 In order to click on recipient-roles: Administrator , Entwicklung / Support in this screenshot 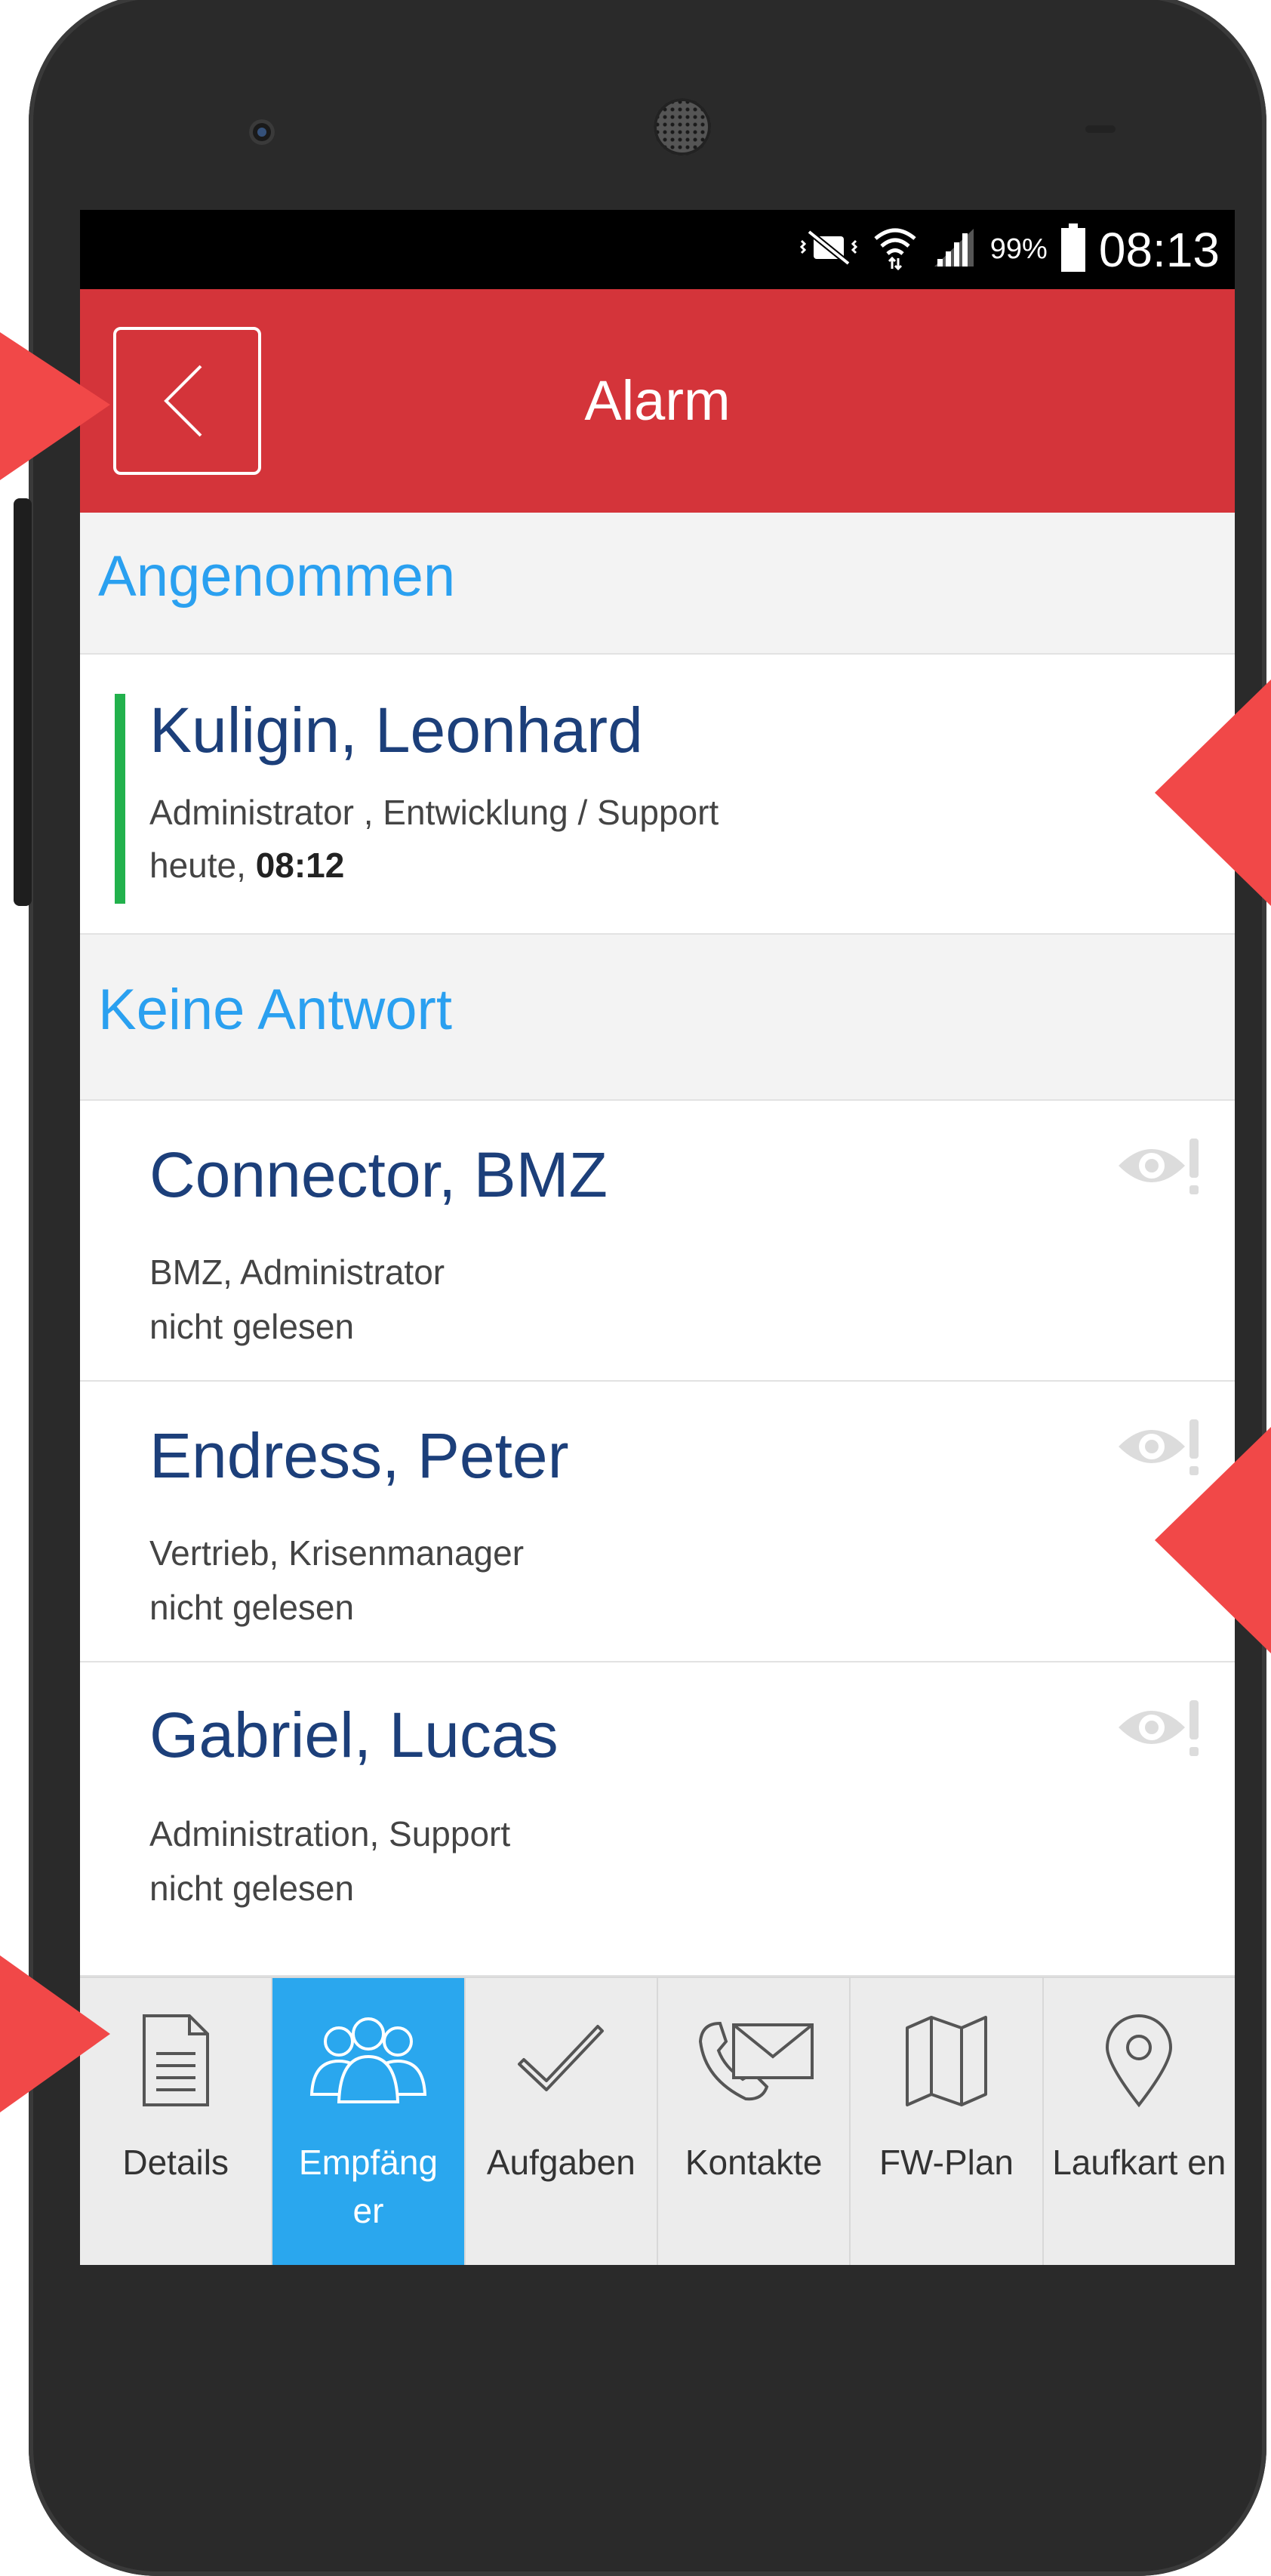, I will do `click(434, 812)`.